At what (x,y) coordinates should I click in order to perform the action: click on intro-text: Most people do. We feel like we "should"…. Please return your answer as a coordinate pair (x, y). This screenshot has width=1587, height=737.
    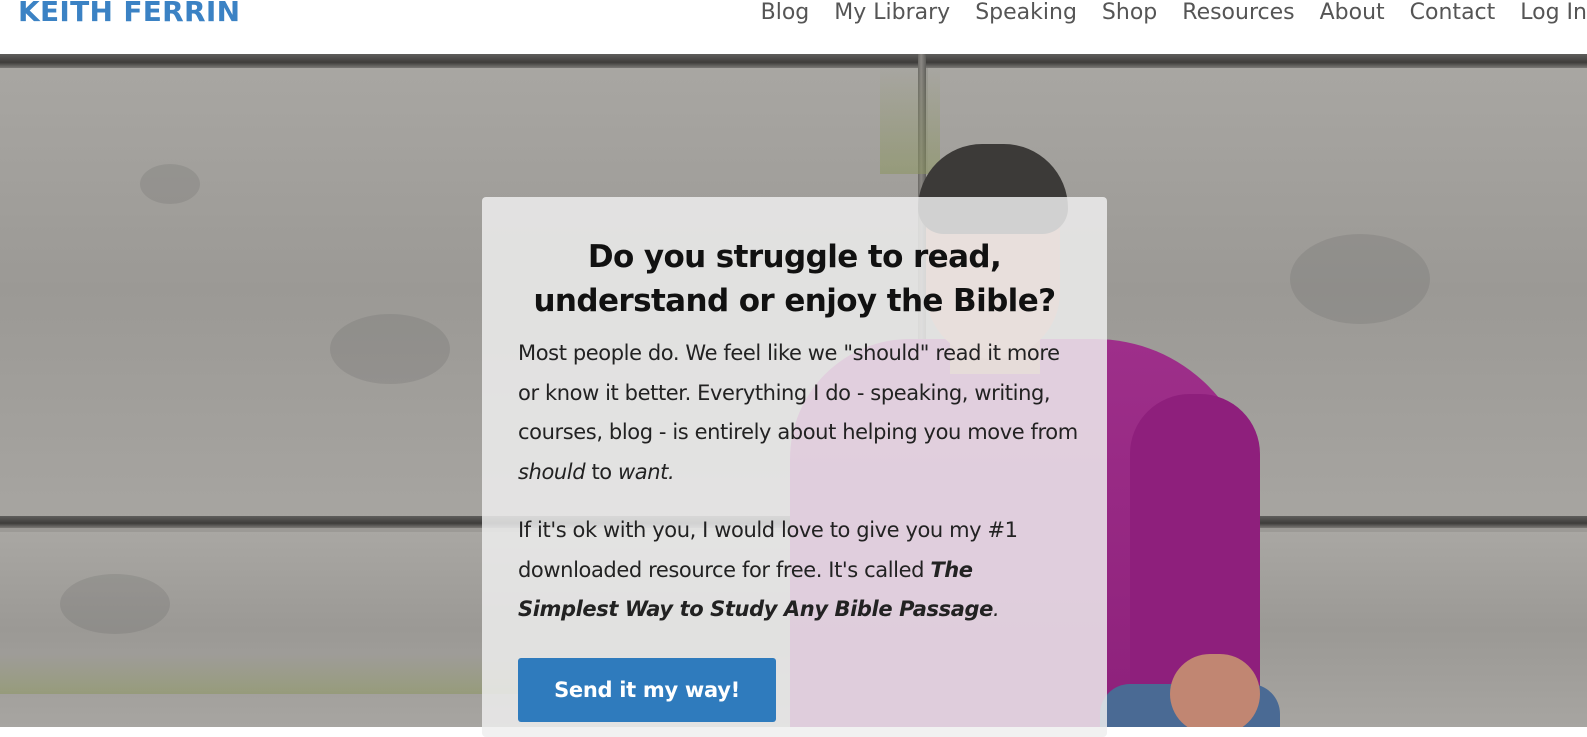
    Looking at the image, I should click on (798, 392).